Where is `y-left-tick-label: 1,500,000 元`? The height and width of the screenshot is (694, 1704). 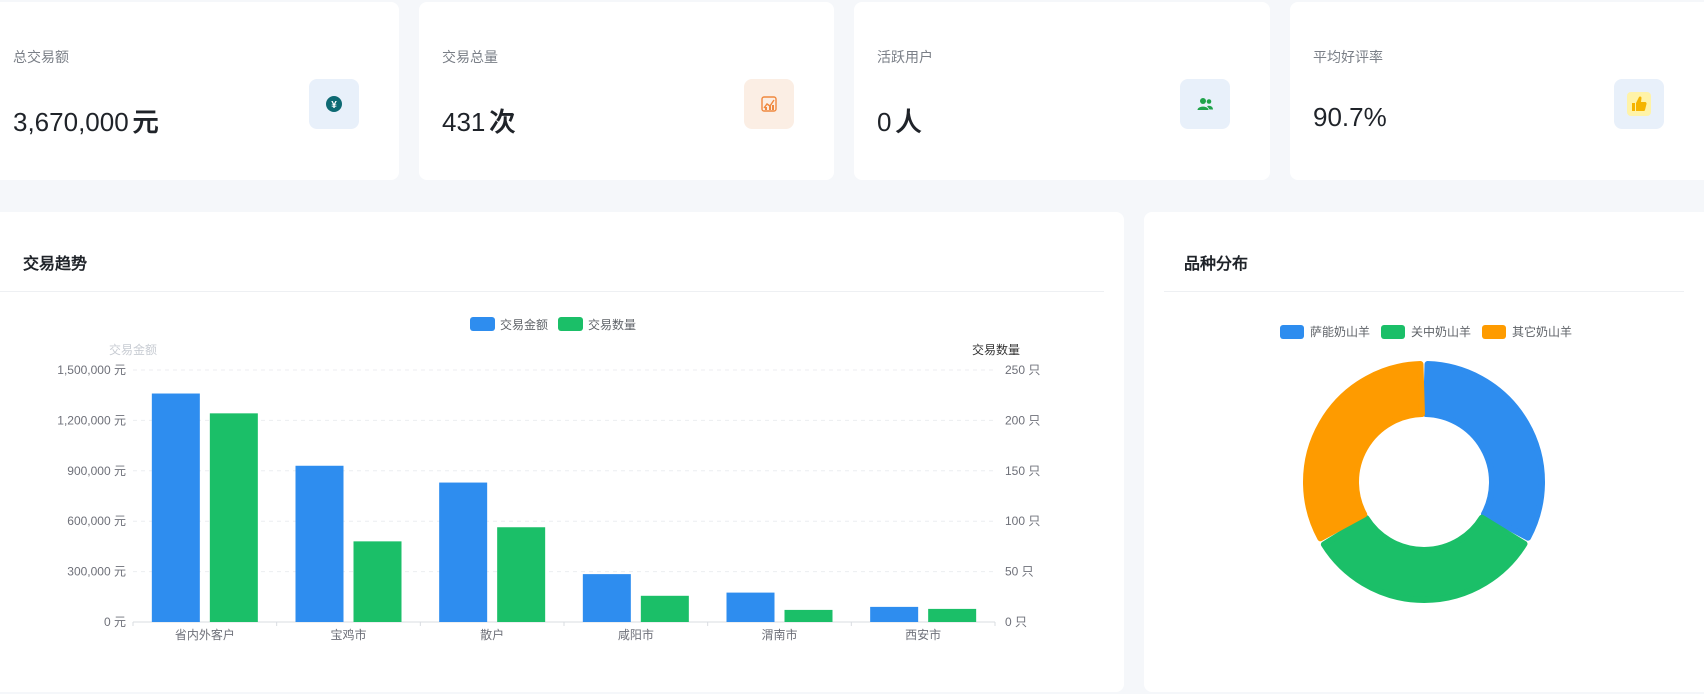
y-left-tick-label: 1,500,000 元 is located at coordinates (91, 370).